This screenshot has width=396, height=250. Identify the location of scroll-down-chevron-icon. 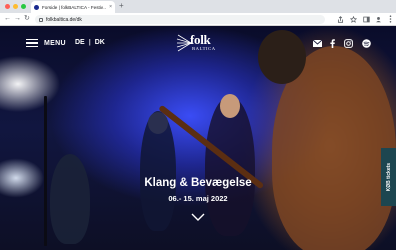
(198, 217).